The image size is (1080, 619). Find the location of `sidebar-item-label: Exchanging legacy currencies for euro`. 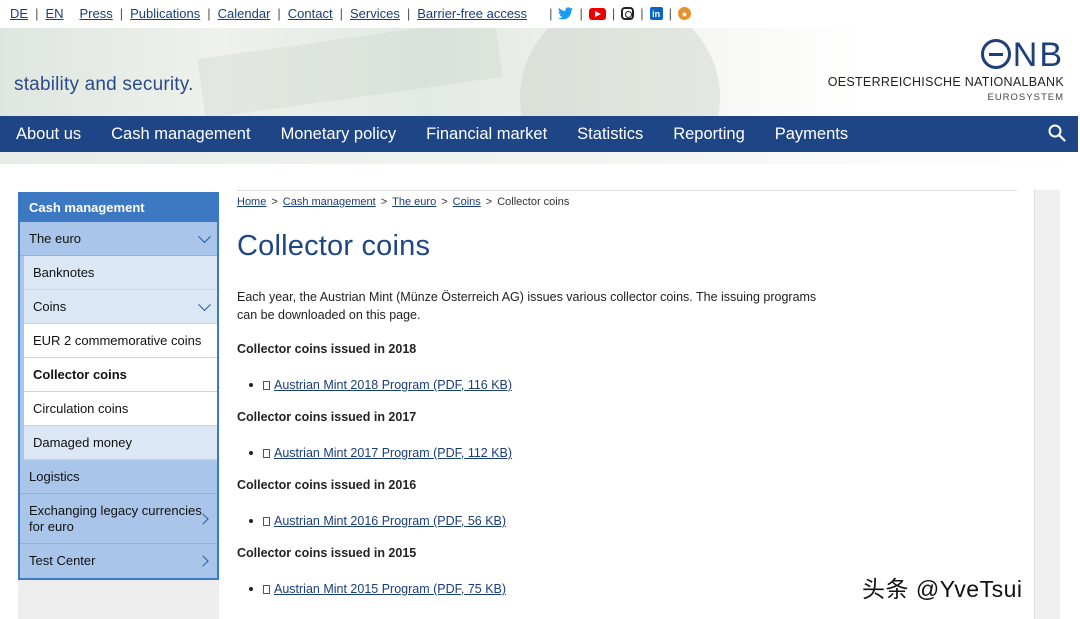

sidebar-item-label: Exchanging legacy currencies for euro is located at coordinates (115, 518).